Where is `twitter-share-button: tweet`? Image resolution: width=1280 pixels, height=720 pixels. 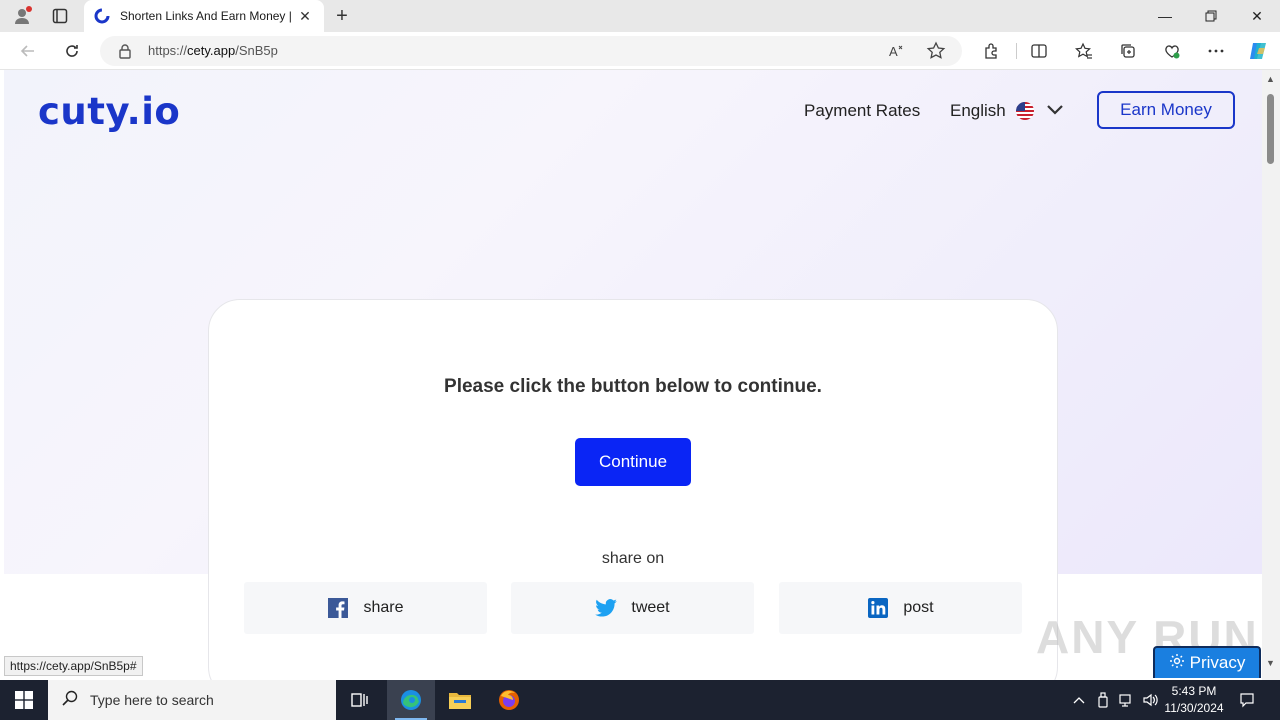
twitter-share-button: tweet is located at coordinates (632, 608).